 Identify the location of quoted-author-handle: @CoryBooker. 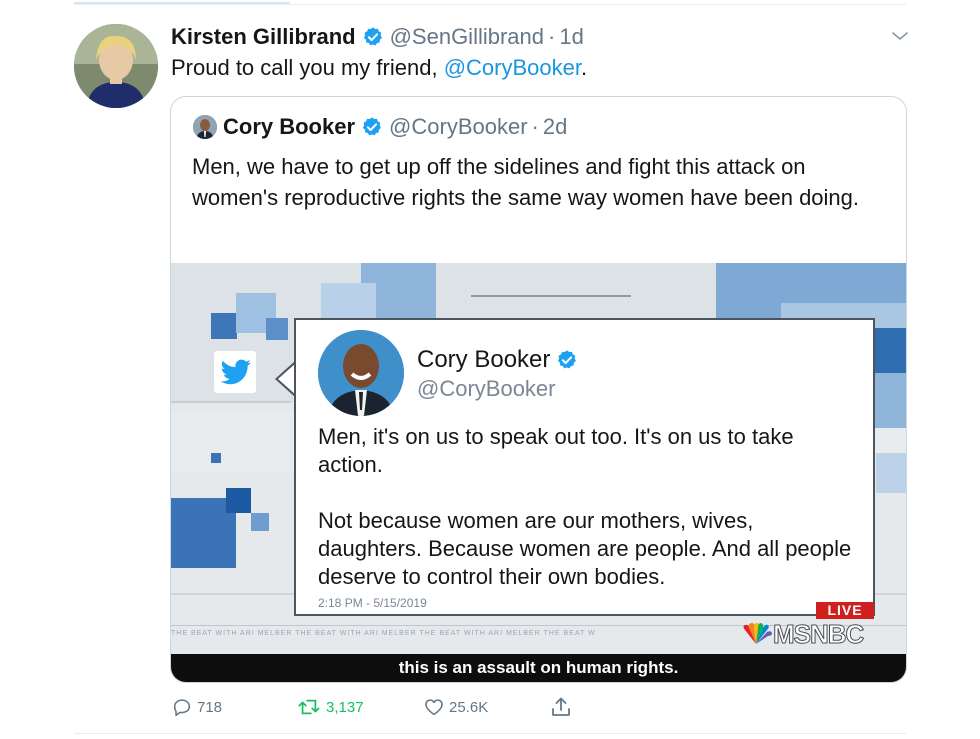
(458, 127).